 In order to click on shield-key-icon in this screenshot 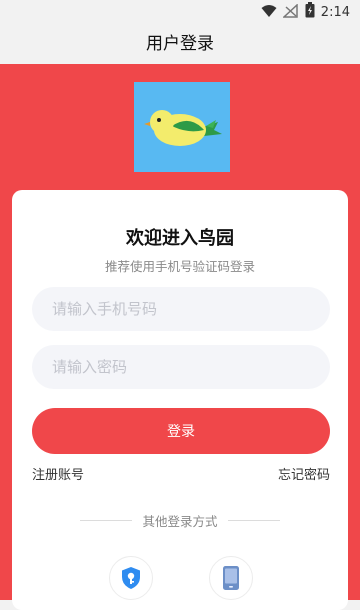, I will do `click(131, 578)`.